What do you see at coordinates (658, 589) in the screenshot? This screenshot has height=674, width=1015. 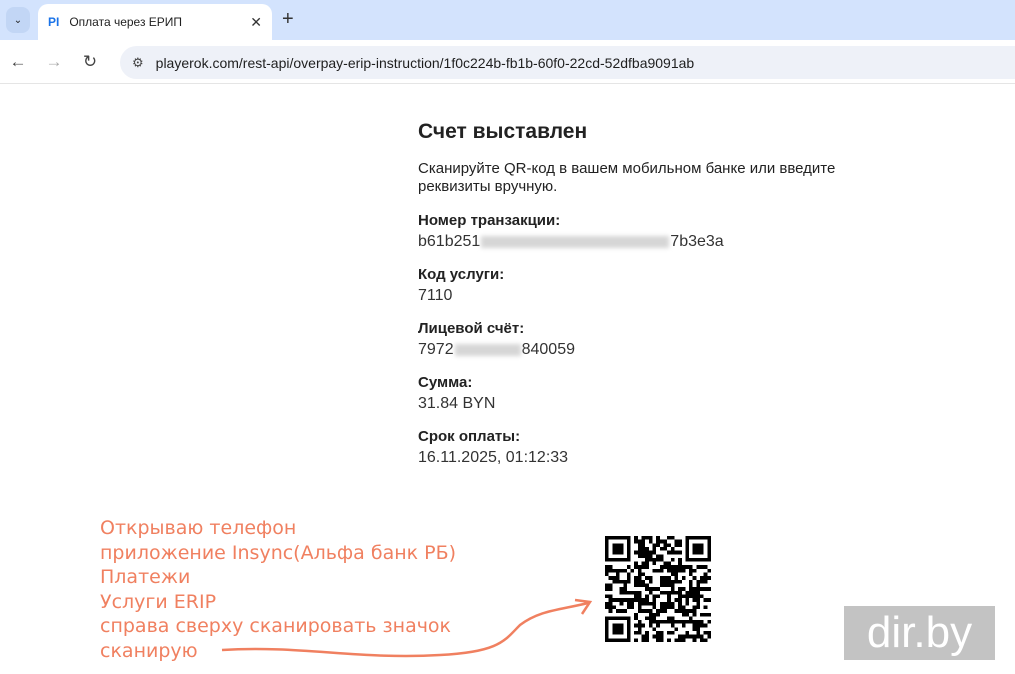 I see `qr-code` at bounding box center [658, 589].